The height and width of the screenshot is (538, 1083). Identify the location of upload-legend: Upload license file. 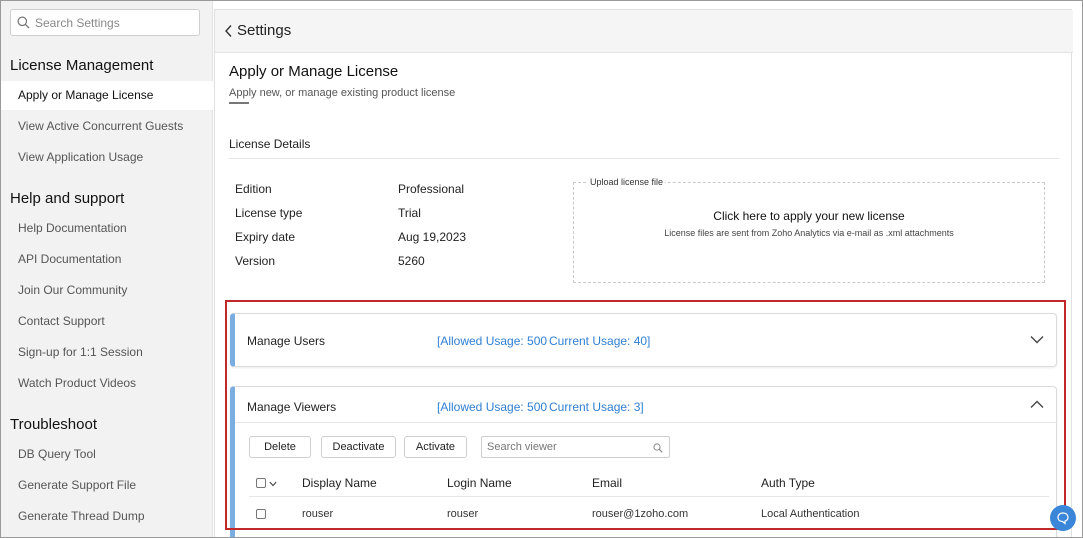
(627, 182).